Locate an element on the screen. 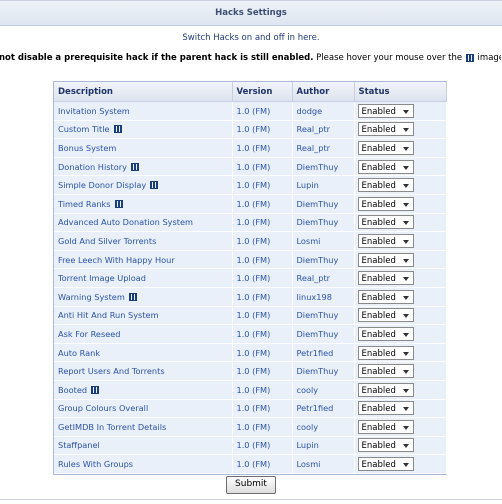 The height and width of the screenshot is (504, 502). hack-name: Torrent Image Upload is located at coordinates (102, 278).